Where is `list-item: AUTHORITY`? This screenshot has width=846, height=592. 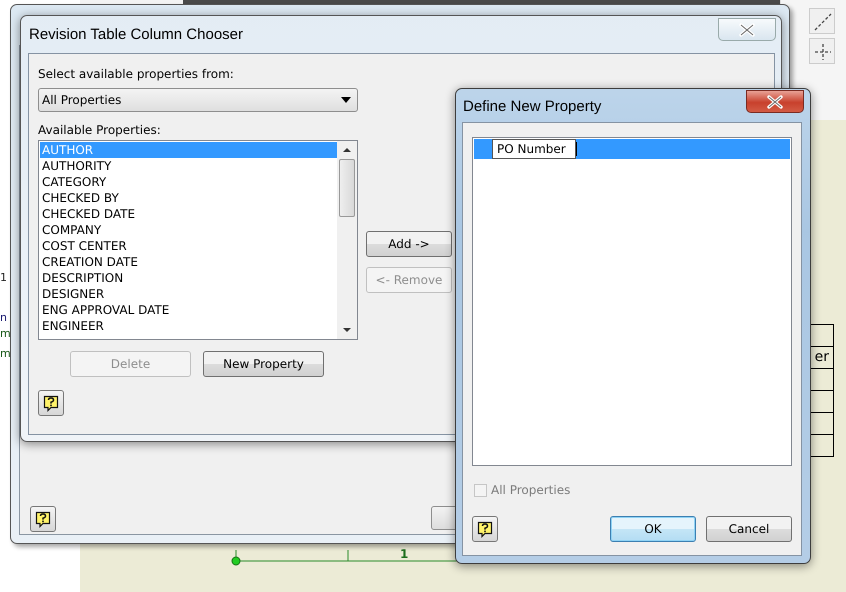
list-item: AUTHORITY is located at coordinates (188, 166).